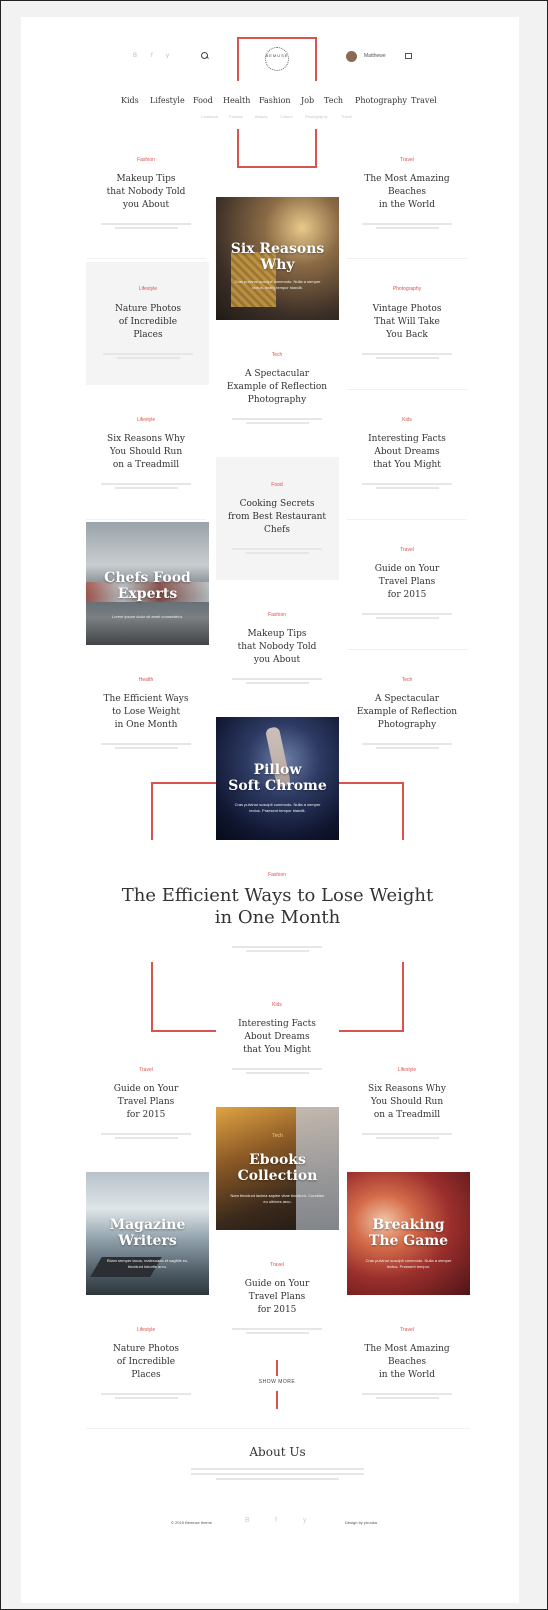 The height and width of the screenshot is (1610, 548). What do you see at coordinates (316, 148) in the screenshot?
I see `logo-frame-right-lower` at bounding box center [316, 148].